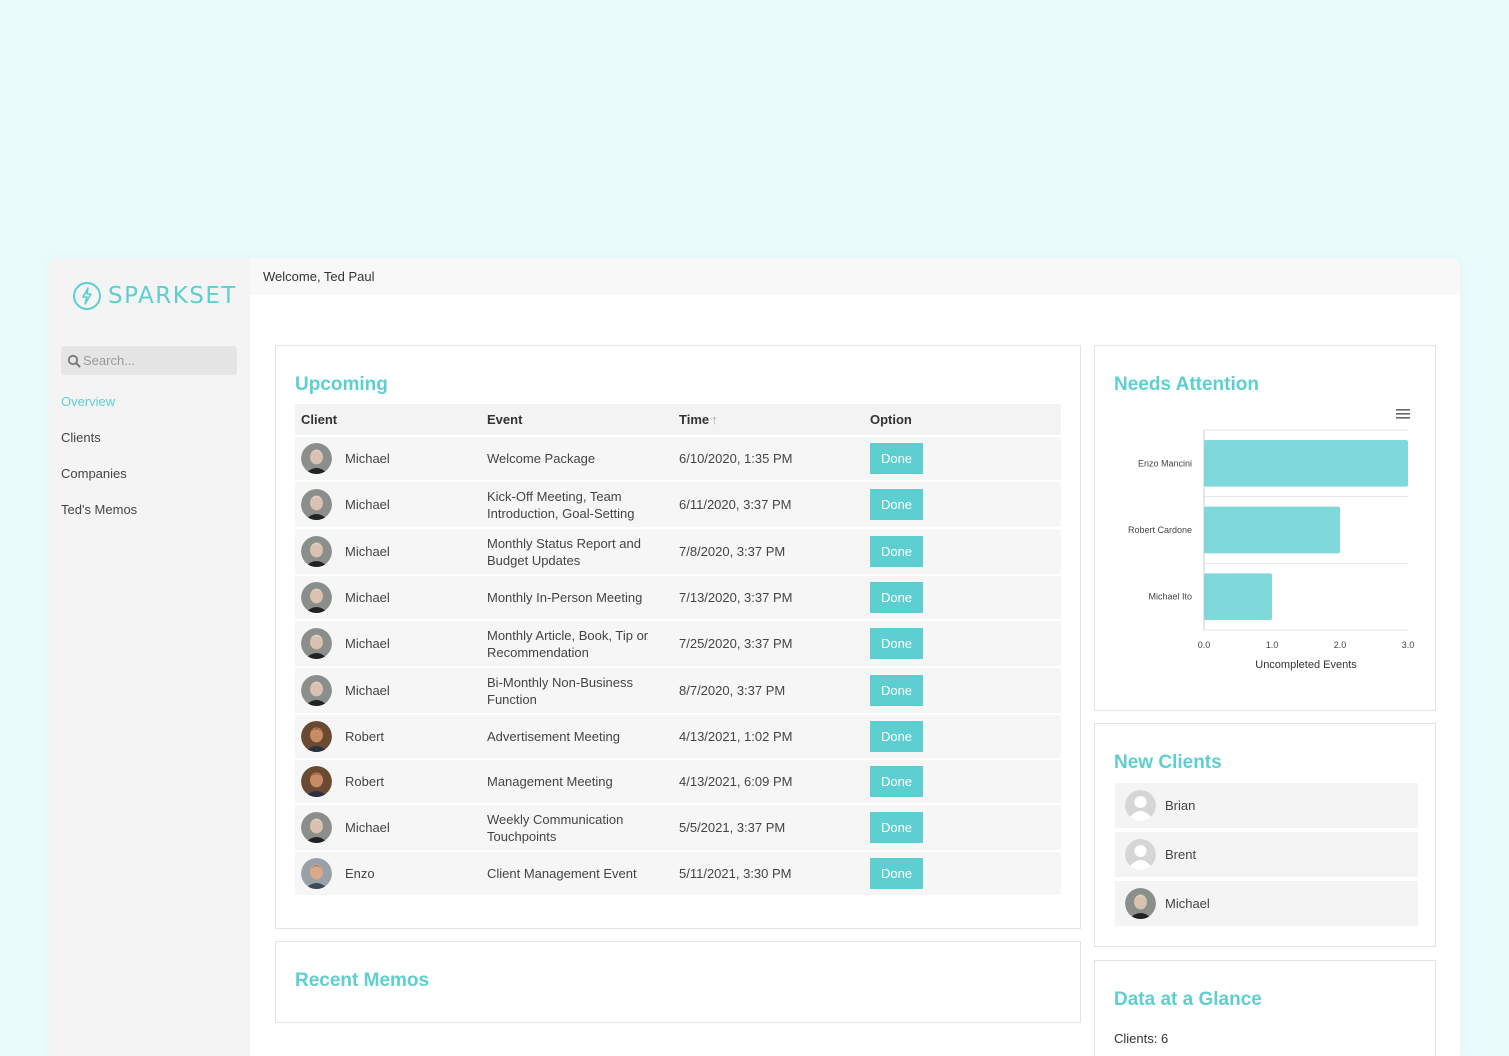  I want to click on welcome-message: Welcome, Ted Paul, so click(319, 276).